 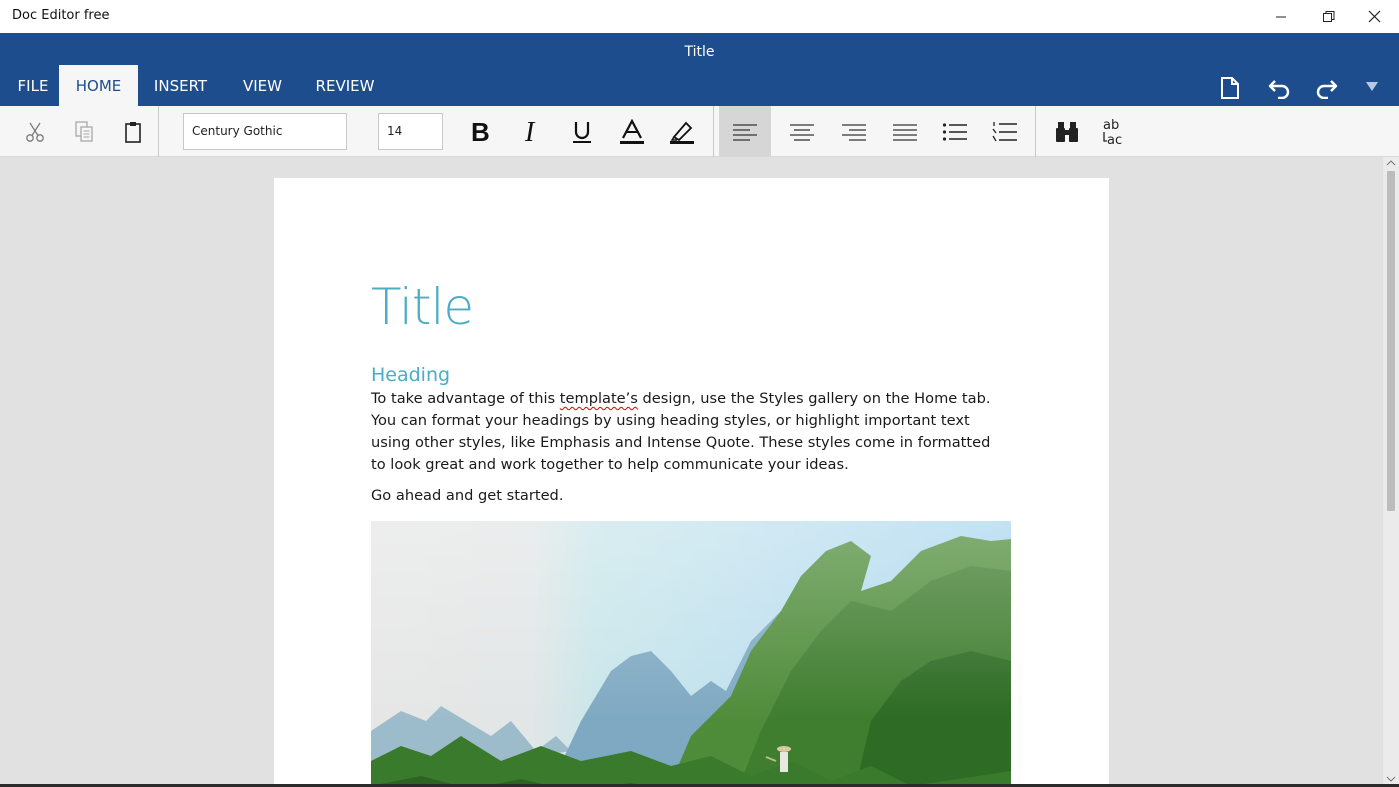 I want to click on cut-button, so click(x=35, y=131).